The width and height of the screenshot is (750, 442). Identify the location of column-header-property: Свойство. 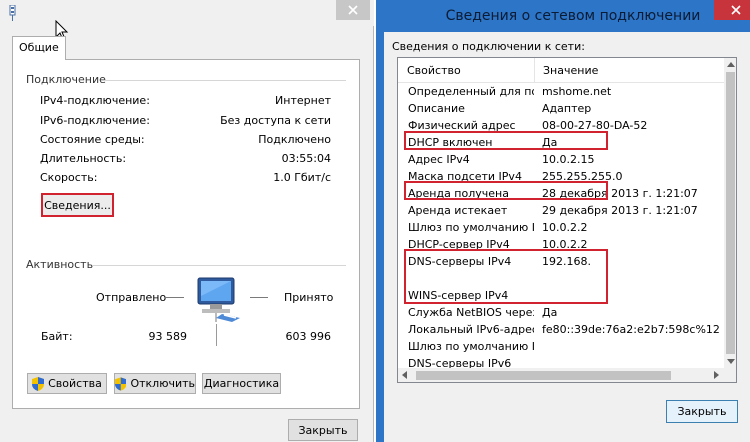
(466, 70).